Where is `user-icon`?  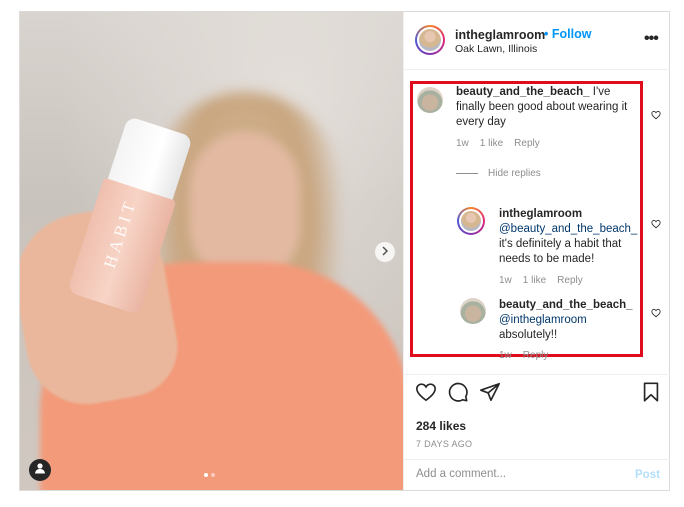
user-icon is located at coordinates (40, 470).